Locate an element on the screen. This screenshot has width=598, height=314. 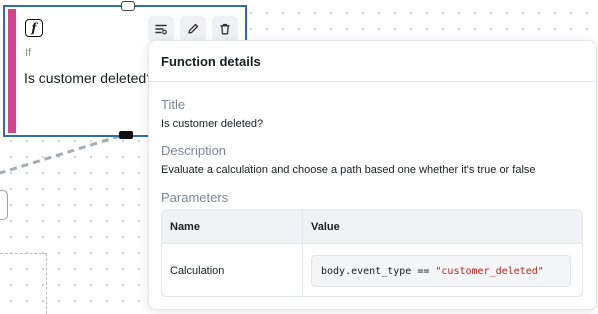
trash-icon is located at coordinates (225, 29).